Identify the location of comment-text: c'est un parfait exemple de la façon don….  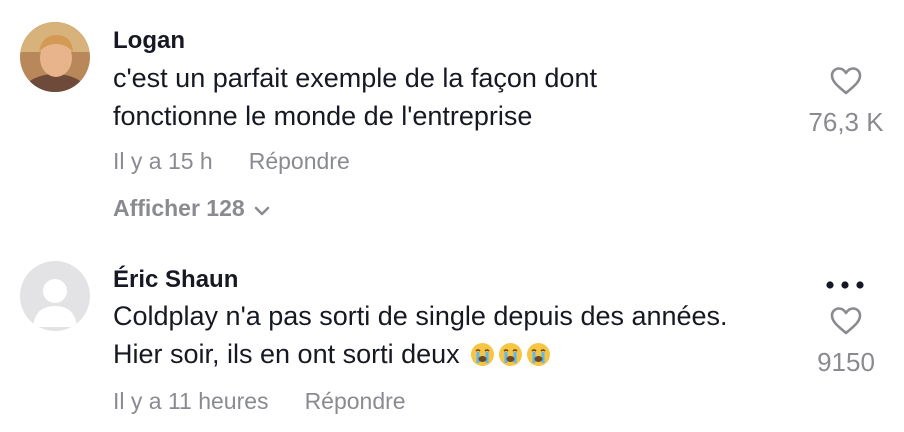
(458, 97).